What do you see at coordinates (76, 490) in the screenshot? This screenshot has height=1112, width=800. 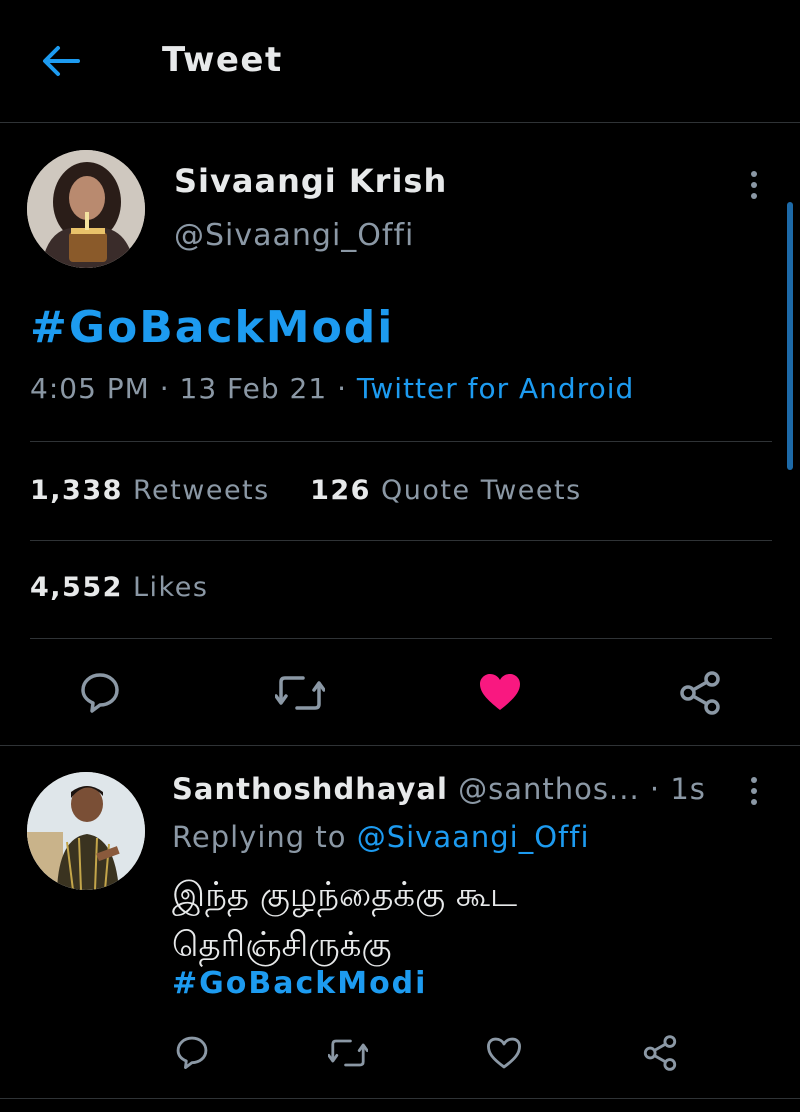 I see `retweets-count: 1,338` at bounding box center [76, 490].